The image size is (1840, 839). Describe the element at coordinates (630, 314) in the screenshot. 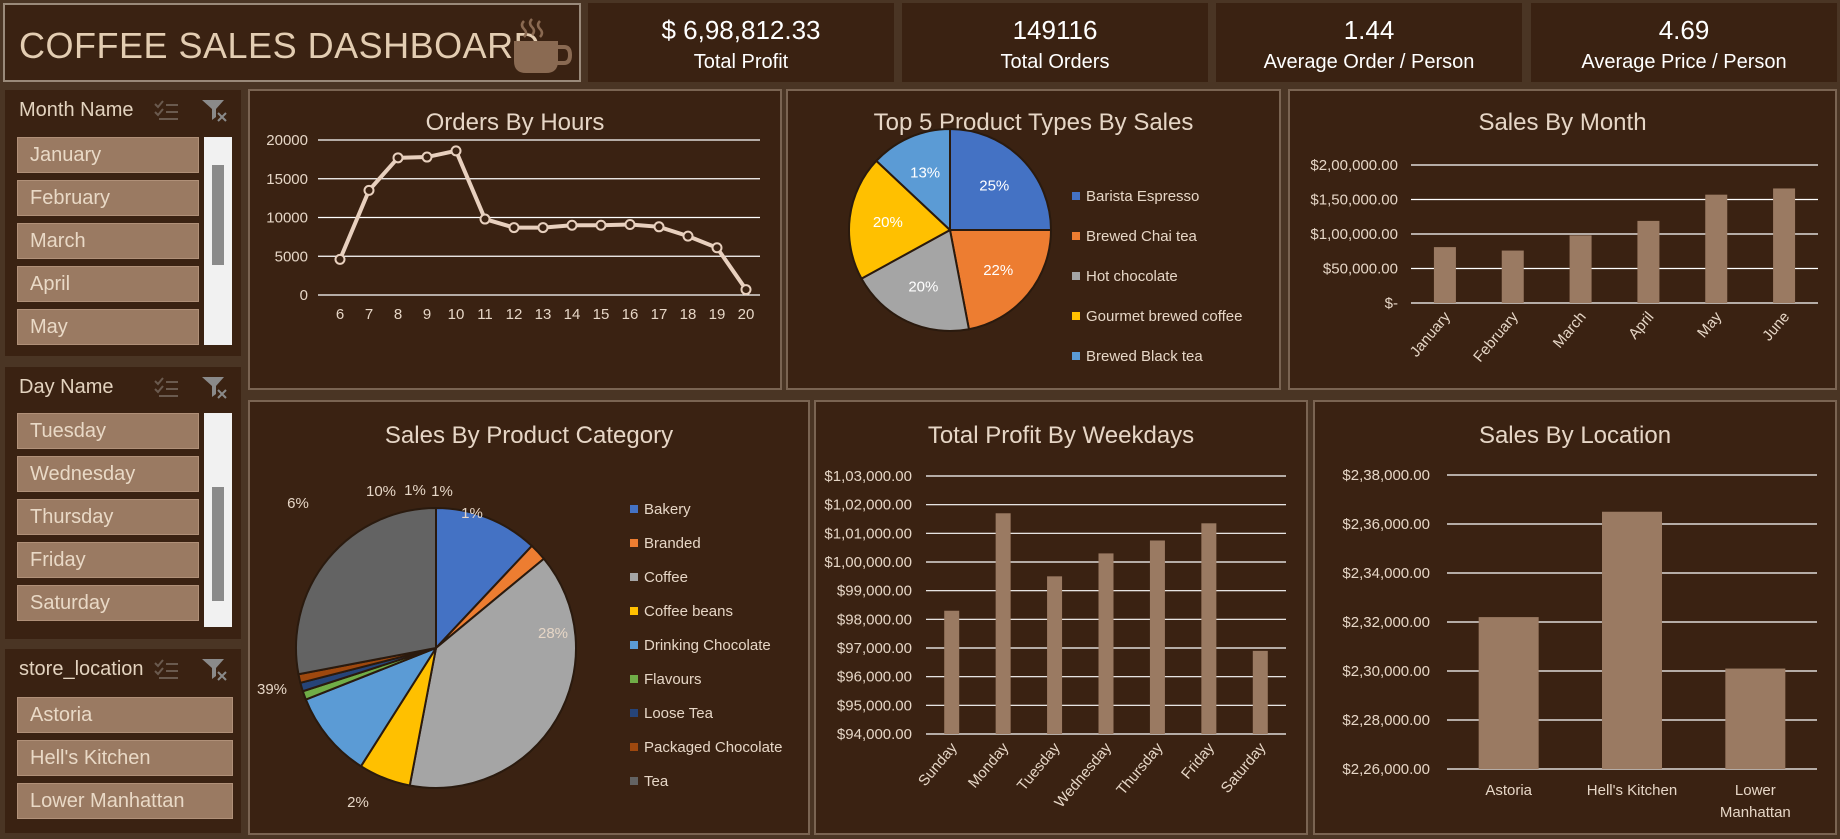

I see `x-tick-label: 16` at that location.